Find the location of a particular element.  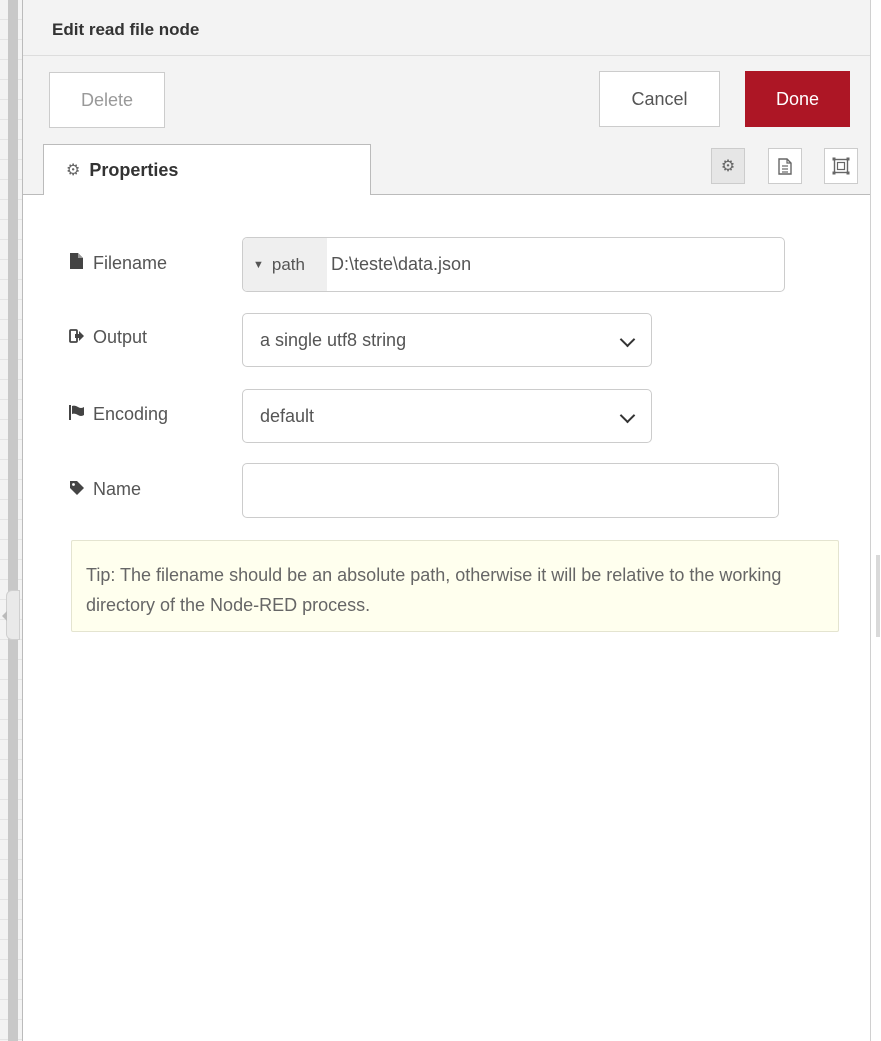

filename-value: D:\teste\data.json is located at coordinates (399, 264).